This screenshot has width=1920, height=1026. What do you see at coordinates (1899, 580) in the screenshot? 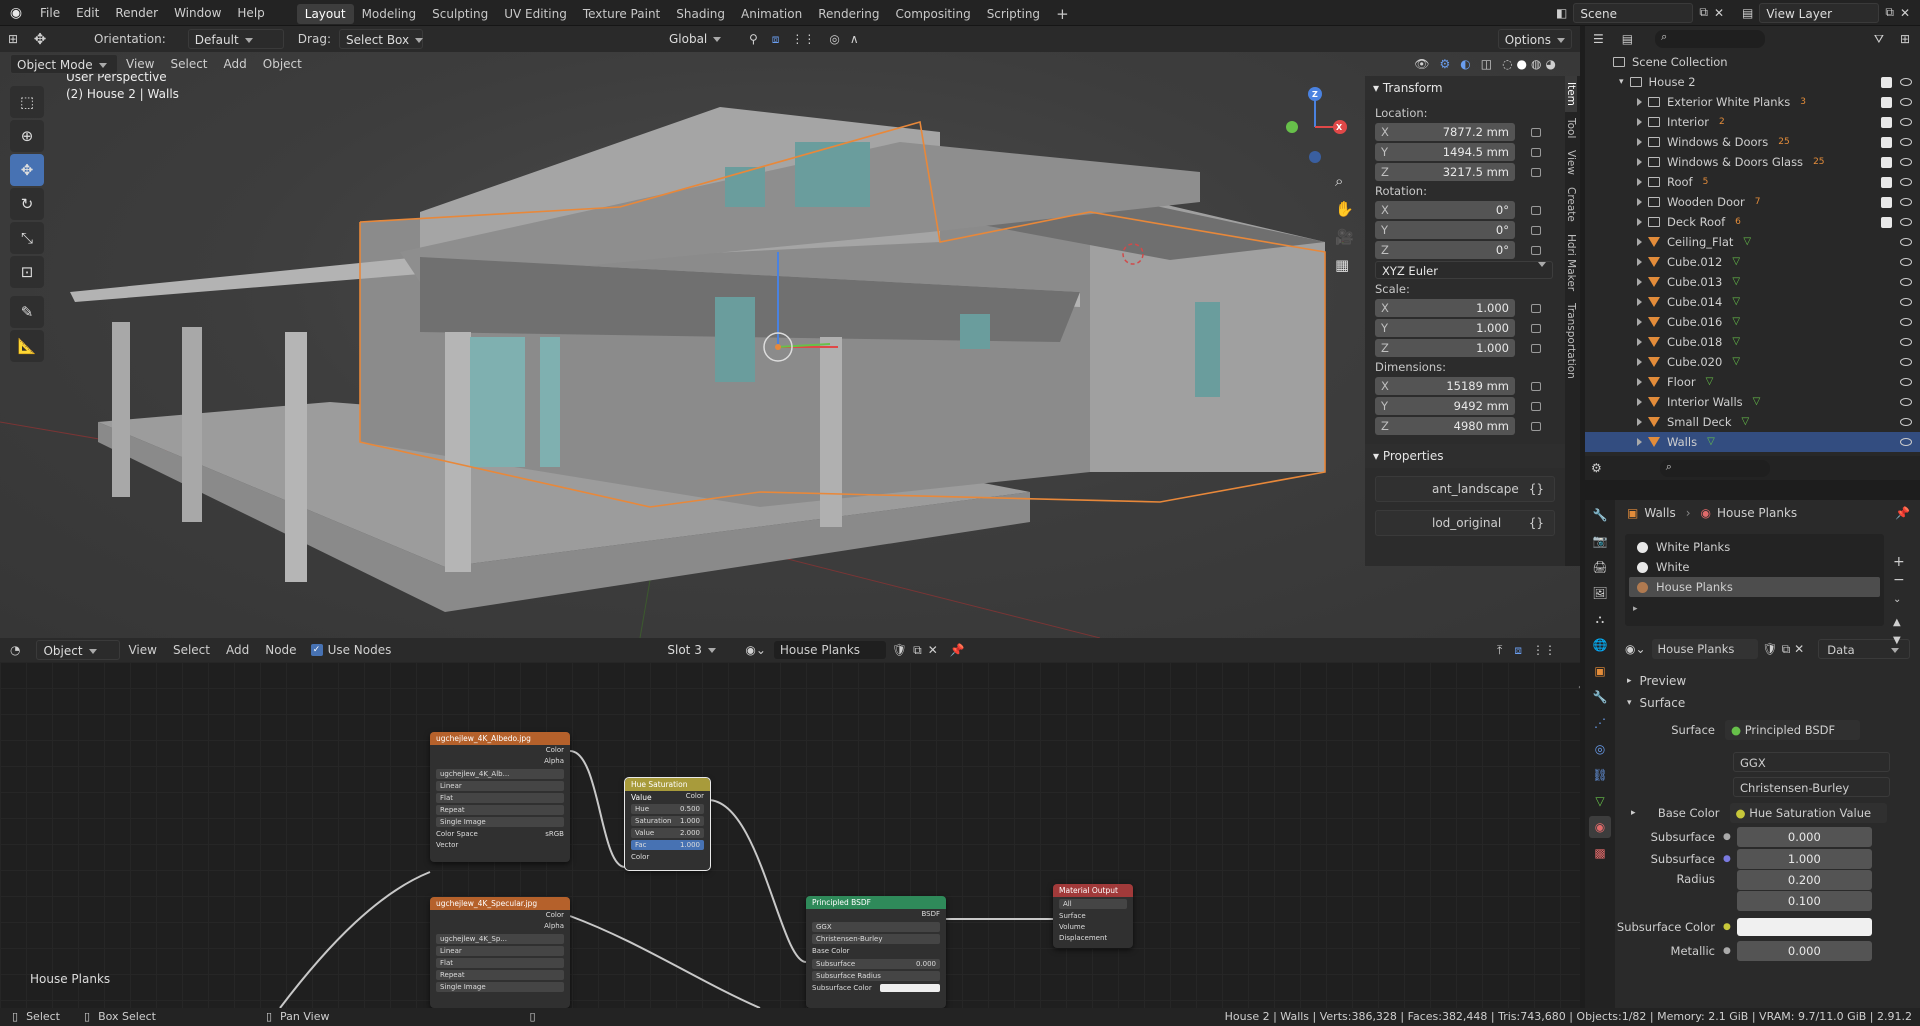
I see `remove-slot-icon: −` at bounding box center [1899, 580].